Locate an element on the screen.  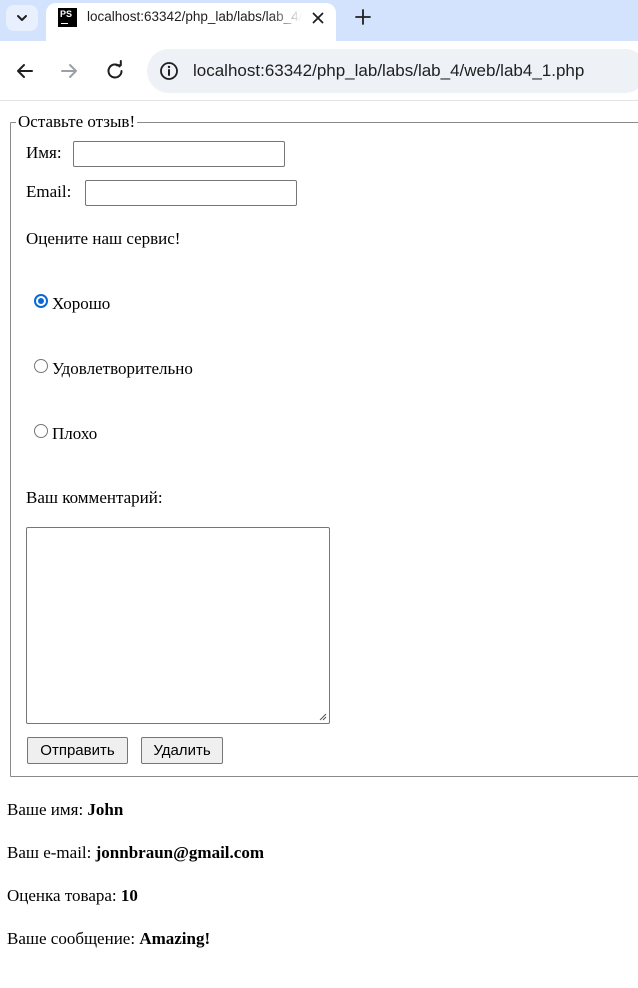
forward-button is located at coordinates (69, 71).